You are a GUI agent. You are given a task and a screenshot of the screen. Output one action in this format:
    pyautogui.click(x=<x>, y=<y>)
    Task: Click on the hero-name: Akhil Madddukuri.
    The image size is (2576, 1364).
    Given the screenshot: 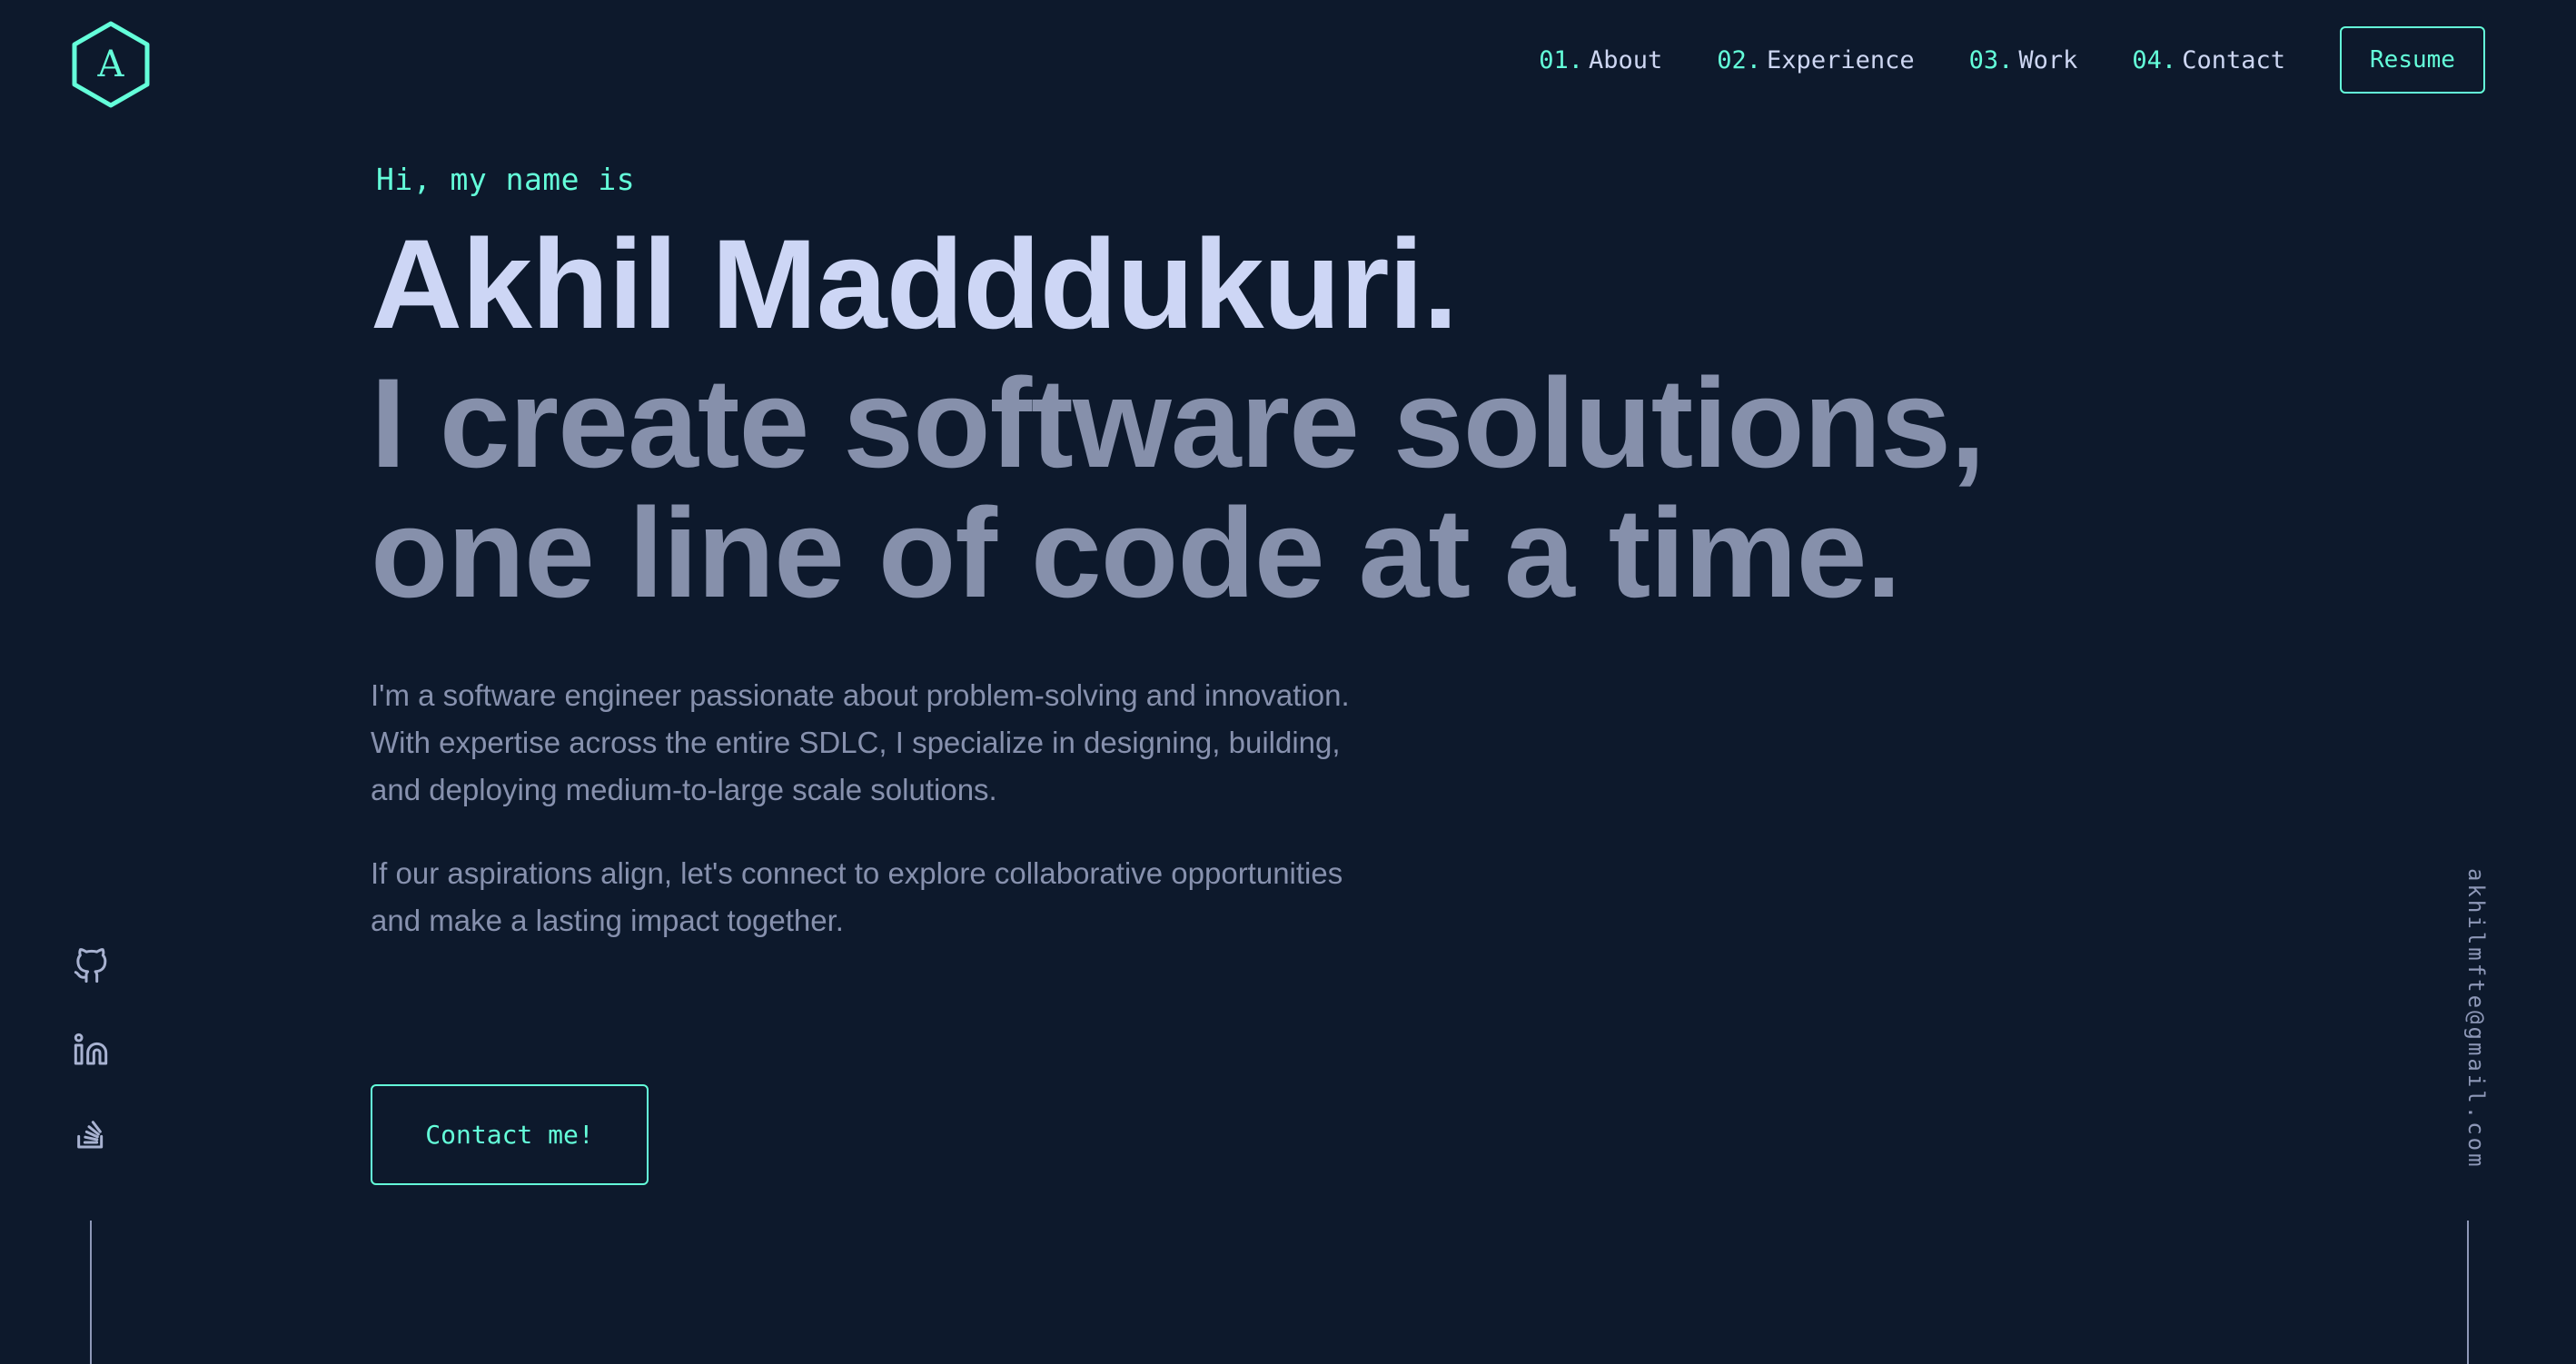 What is the action you would take?
    pyautogui.click(x=914, y=284)
    